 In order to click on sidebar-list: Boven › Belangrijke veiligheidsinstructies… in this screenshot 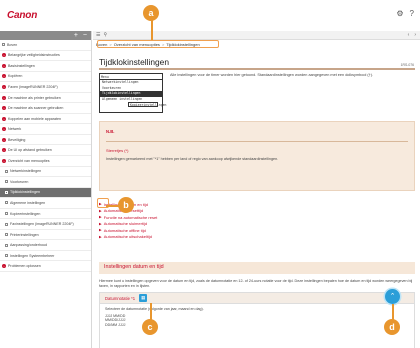, I will do `click(45, 156)`.